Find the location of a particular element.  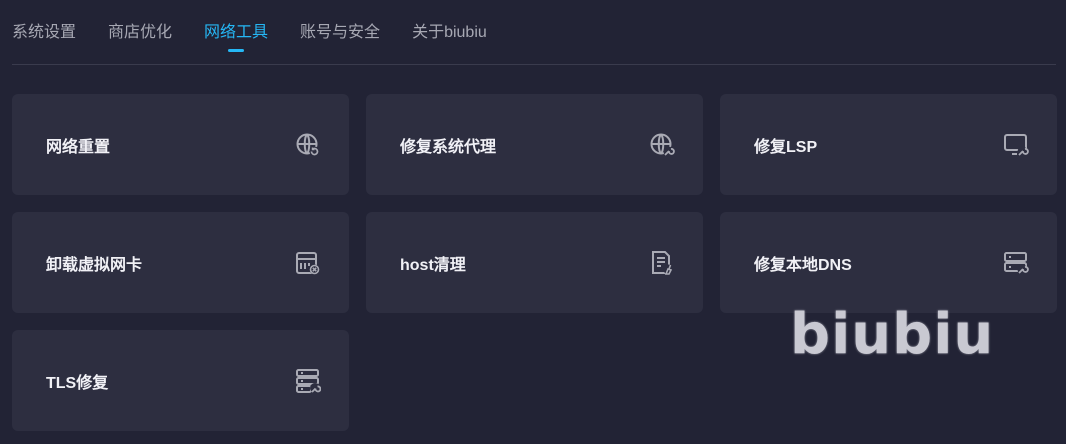

biubiu-watermark: biubiu is located at coordinates (892, 334).